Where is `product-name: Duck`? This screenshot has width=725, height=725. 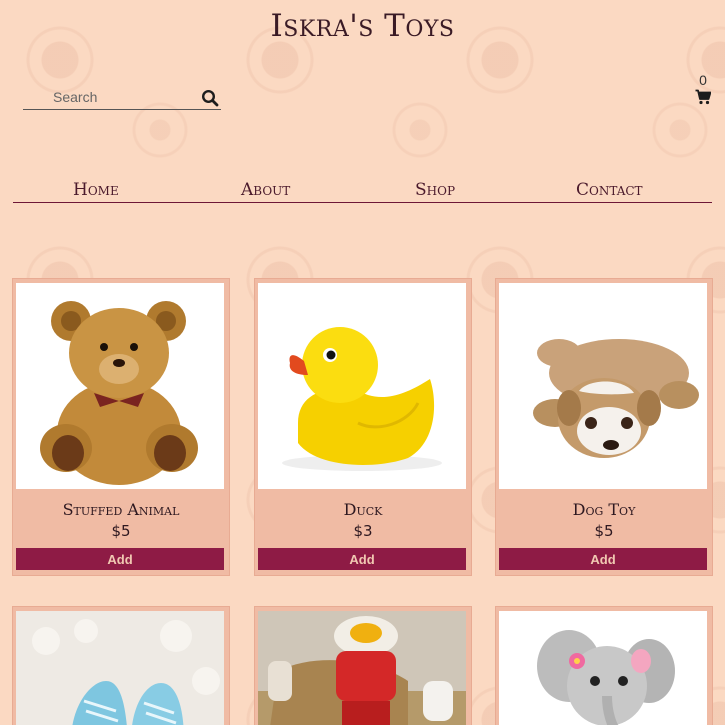
product-name: Duck is located at coordinates (363, 509).